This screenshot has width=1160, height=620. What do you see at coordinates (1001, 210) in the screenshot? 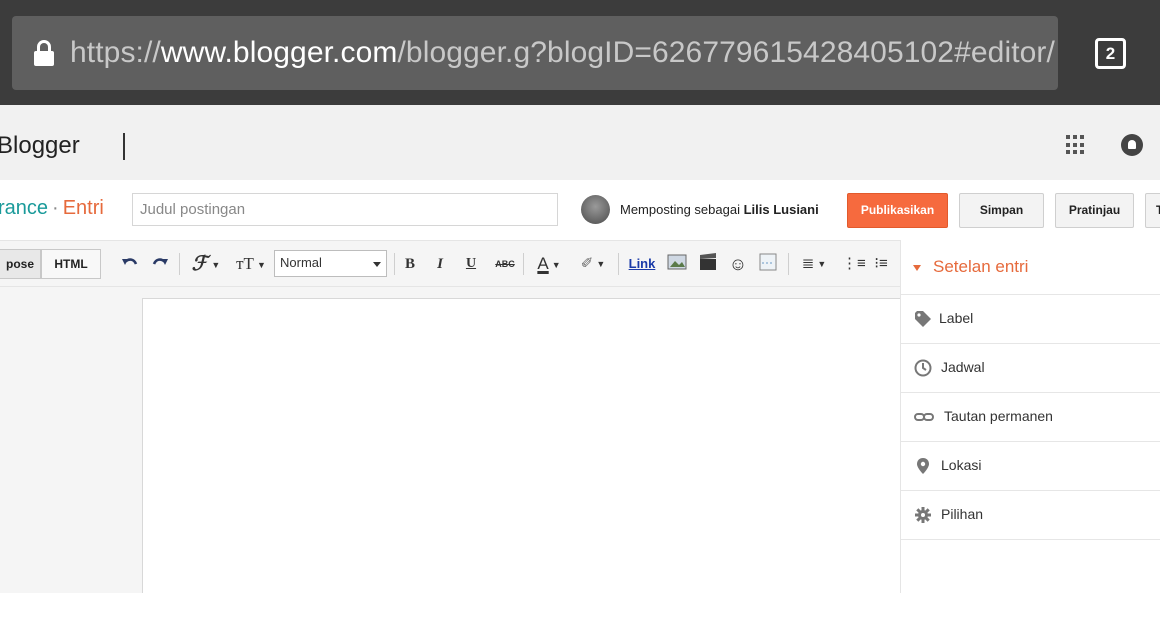
I see `save-button: Simpan` at bounding box center [1001, 210].